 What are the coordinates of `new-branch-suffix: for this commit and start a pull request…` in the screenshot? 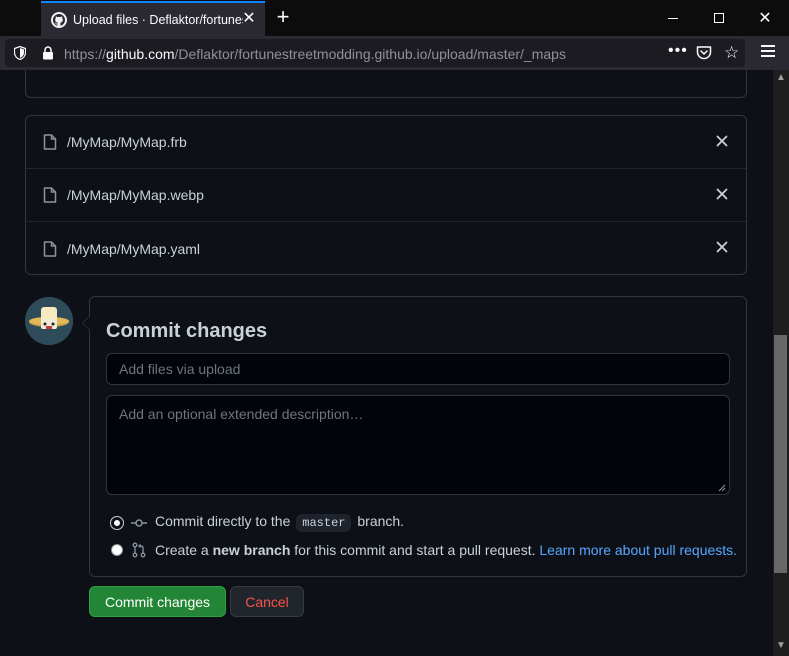 It's located at (415, 550).